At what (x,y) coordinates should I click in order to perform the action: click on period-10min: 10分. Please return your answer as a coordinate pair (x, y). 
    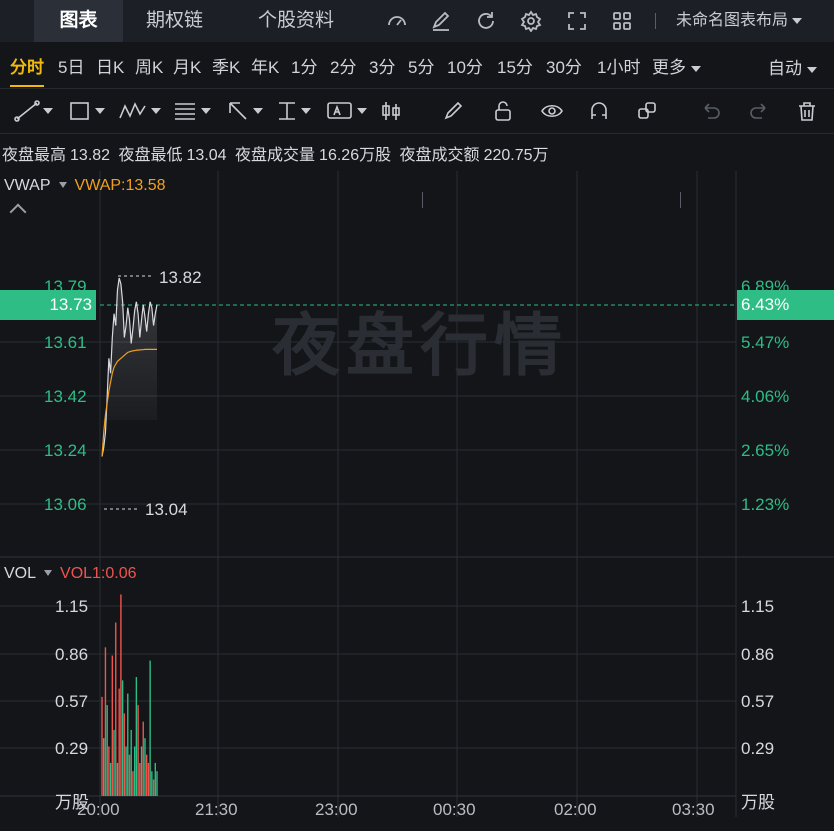
    Looking at the image, I should click on (465, 65).